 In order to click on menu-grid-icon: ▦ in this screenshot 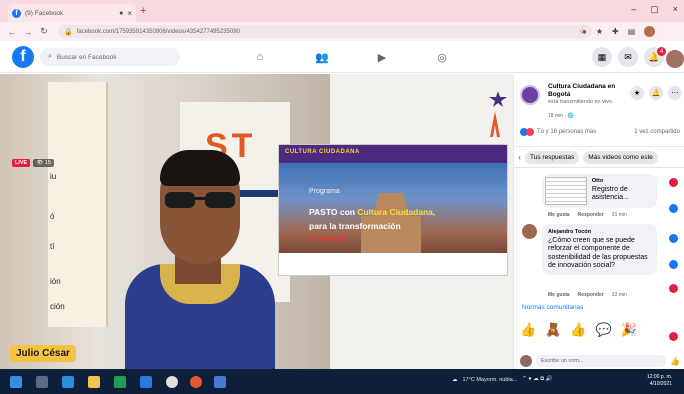, I will do `click(602, 57)`.